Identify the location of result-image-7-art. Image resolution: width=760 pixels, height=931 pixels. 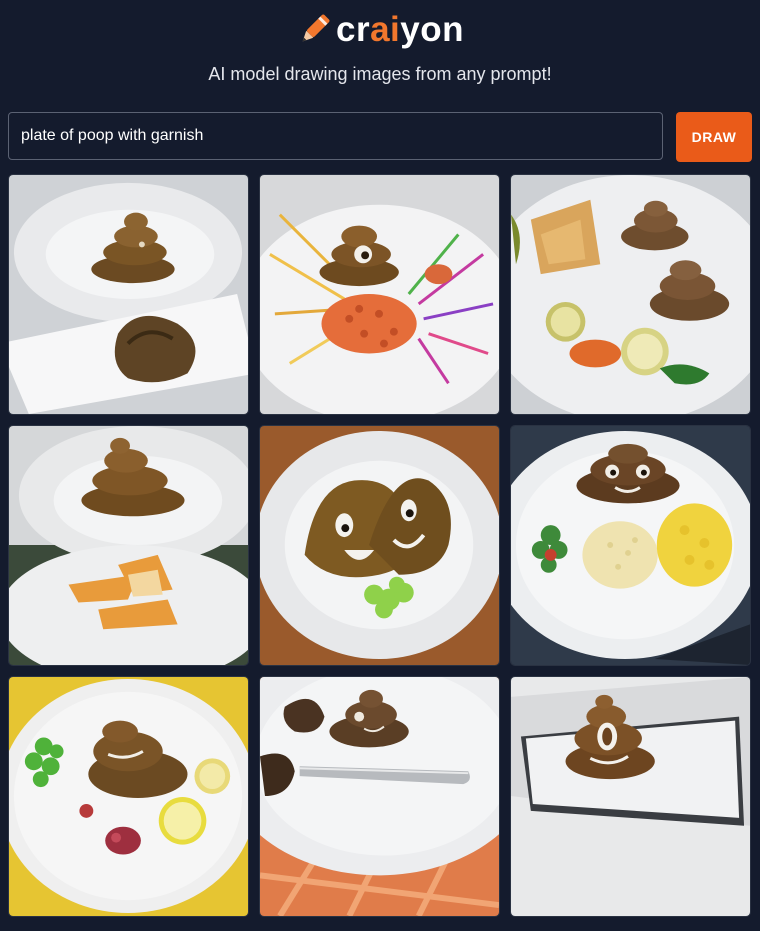
(128, 796).